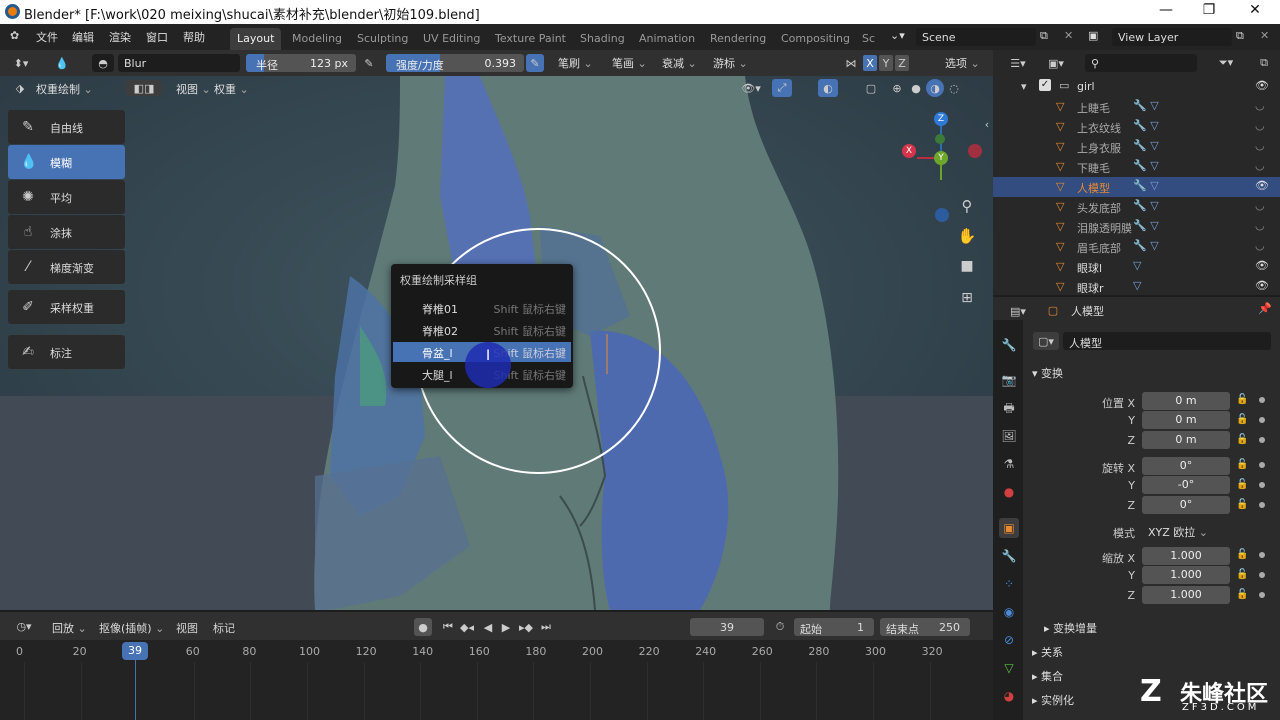 This screenshot has height=720, width=1280. What do you see at coordinates (1045, 85) in the screenshot?
I see `checkbox-icon: ✓` at bounding box center [1045, 85].